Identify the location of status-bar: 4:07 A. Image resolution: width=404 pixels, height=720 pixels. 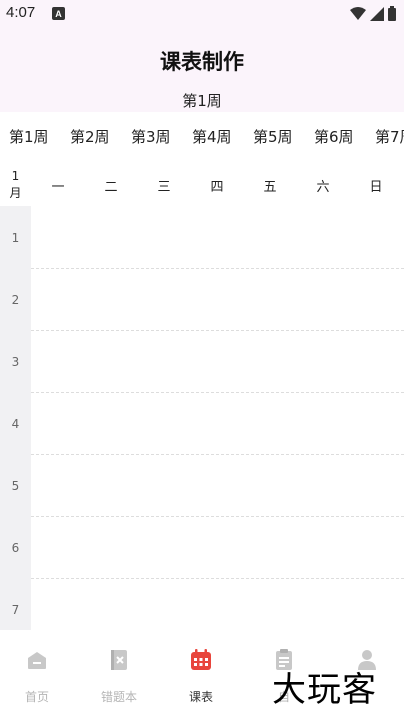
(202, 14).